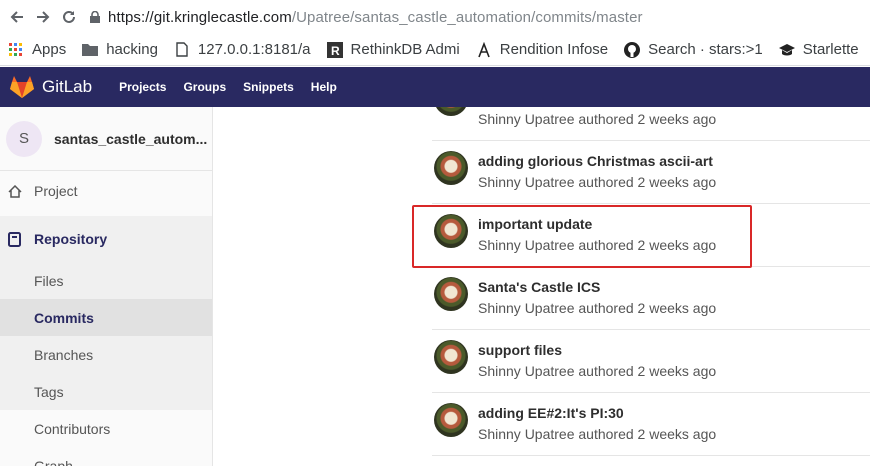 The image size is (870, 466). What do you see at coordinates (43, 17) in the screenshot?
I see `forward-arrow-icon` at bounding box center [43, 17].